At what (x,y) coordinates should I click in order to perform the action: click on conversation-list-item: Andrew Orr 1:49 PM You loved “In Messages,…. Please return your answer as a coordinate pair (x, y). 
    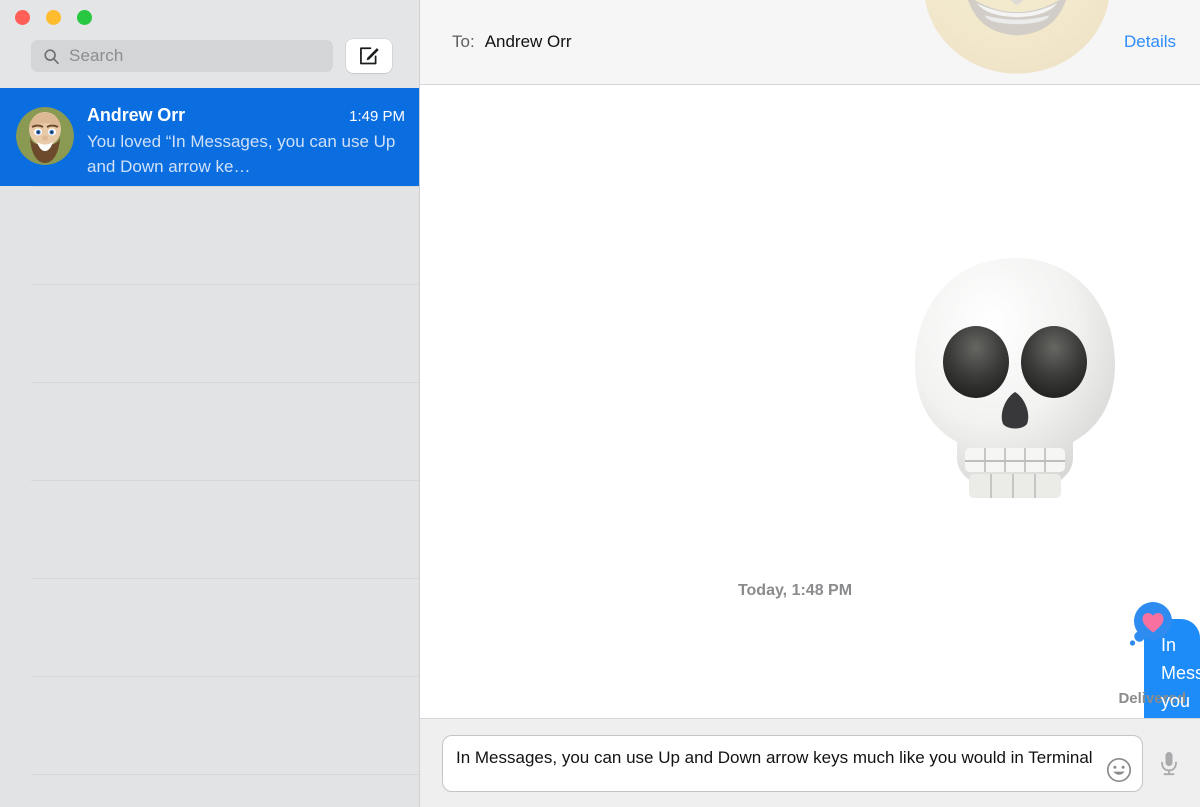
    Looking at the image, I should click on (209, 137).